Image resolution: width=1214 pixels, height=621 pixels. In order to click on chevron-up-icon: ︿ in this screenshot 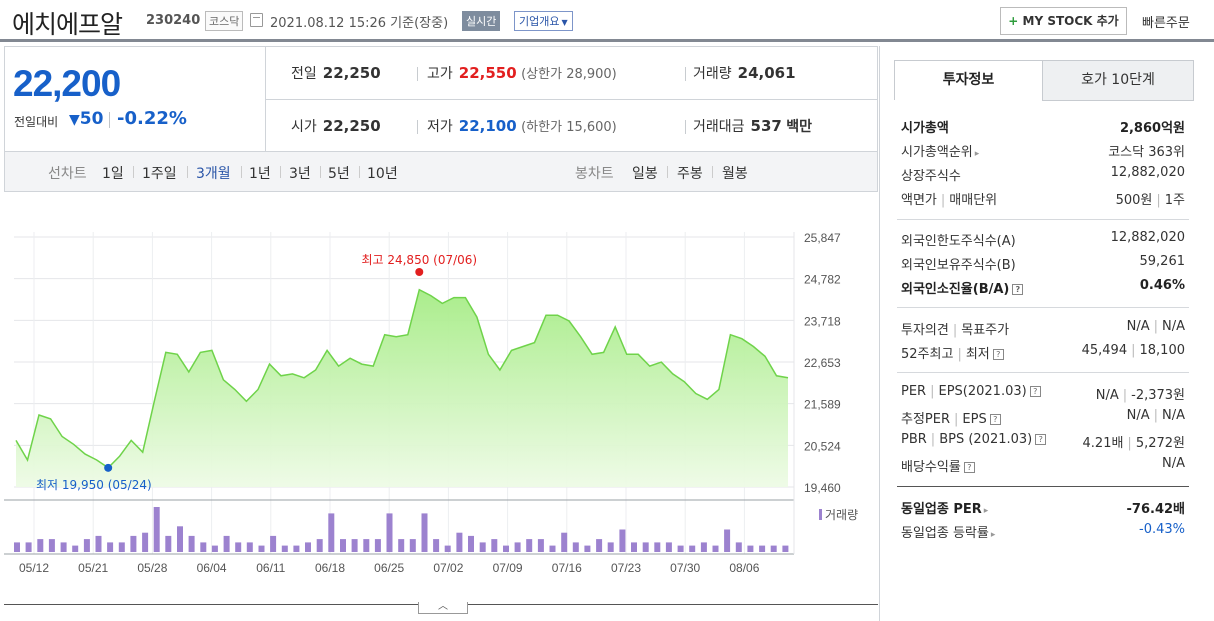, I will do `click(443, 606)`.